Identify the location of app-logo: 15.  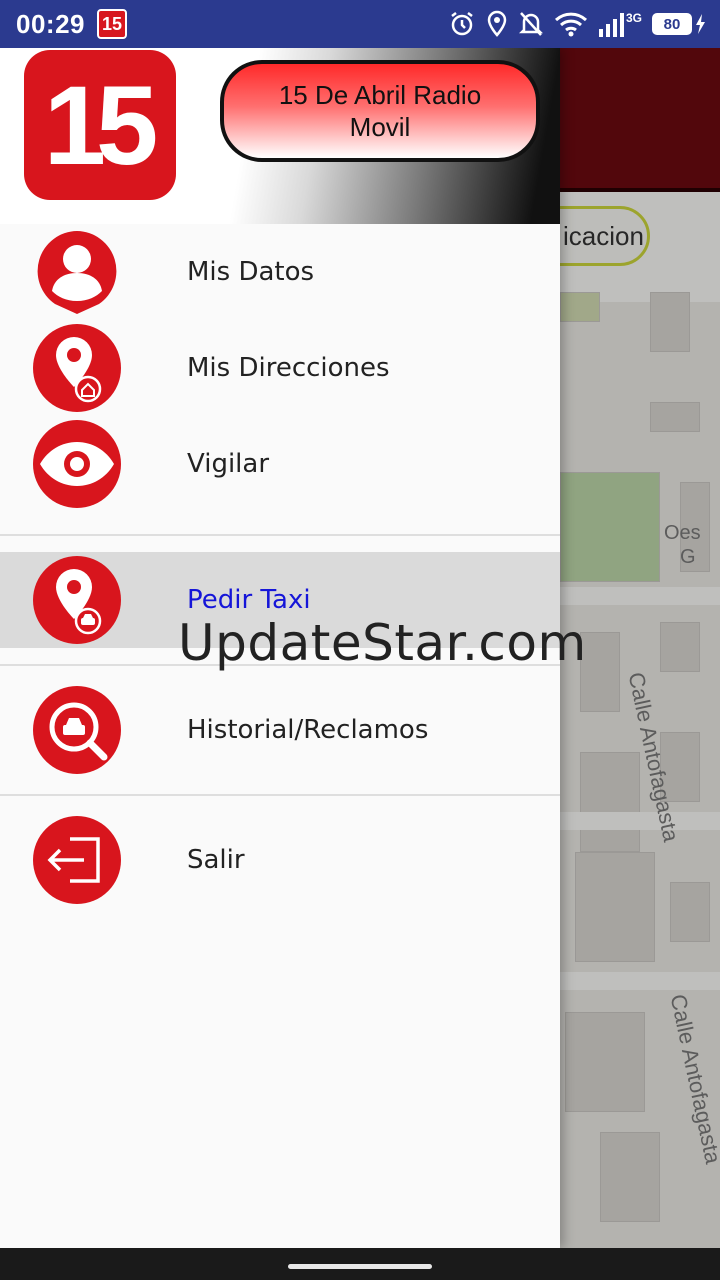
(100, 125).